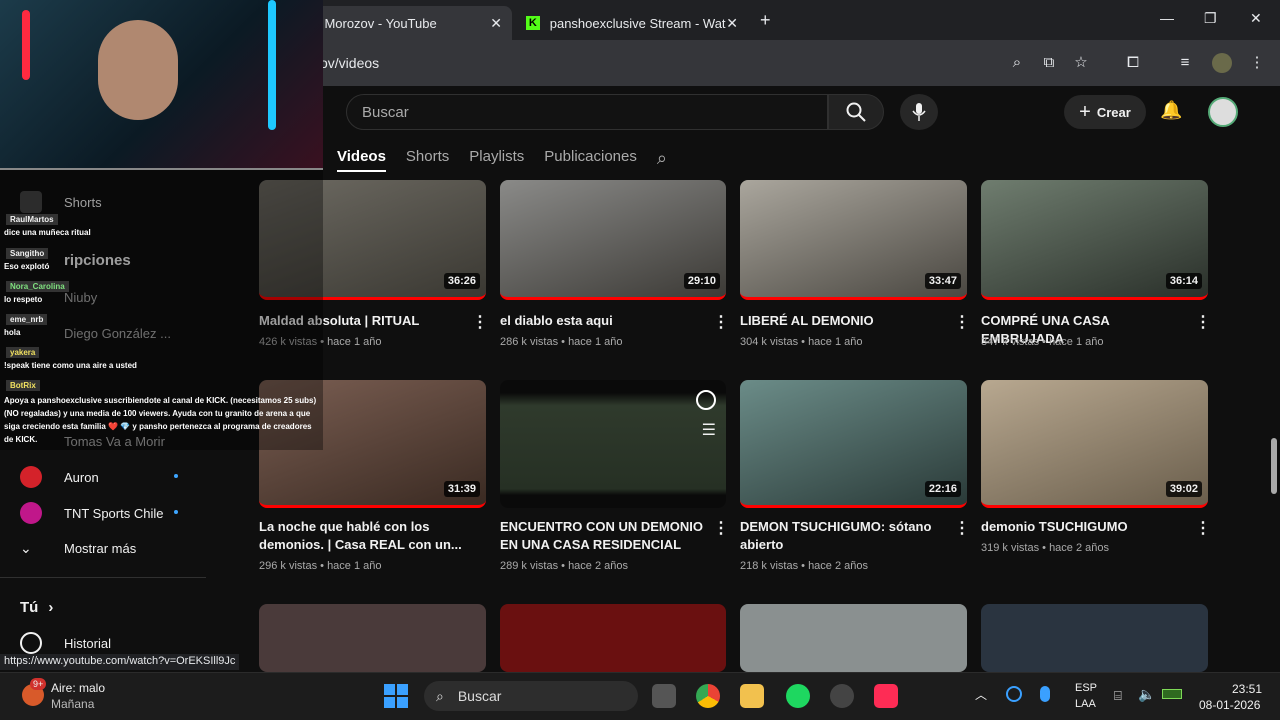  Describe the element at coordinates (1014, 694) in the screenshot. I see `network-icon` at that location.